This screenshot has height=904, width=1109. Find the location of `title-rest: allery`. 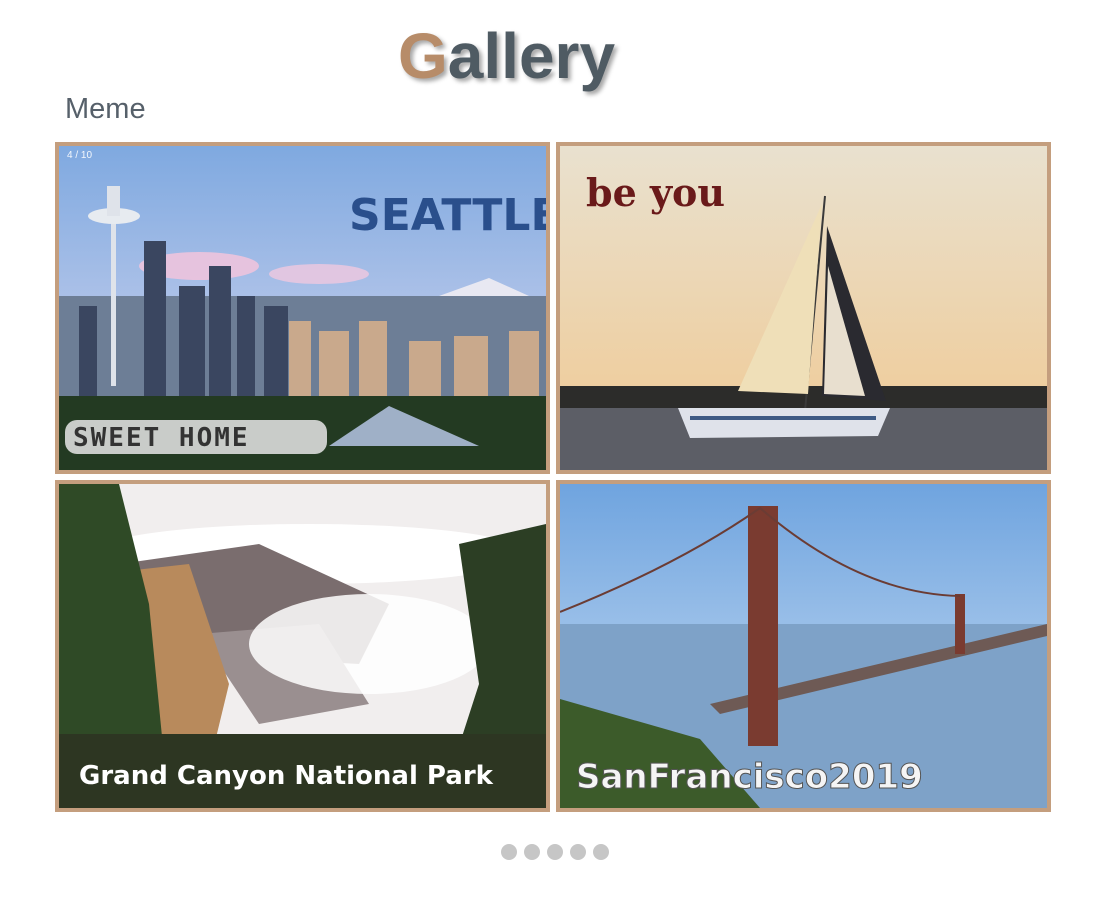

title-rest: allery is located at coordinates (531, 56).